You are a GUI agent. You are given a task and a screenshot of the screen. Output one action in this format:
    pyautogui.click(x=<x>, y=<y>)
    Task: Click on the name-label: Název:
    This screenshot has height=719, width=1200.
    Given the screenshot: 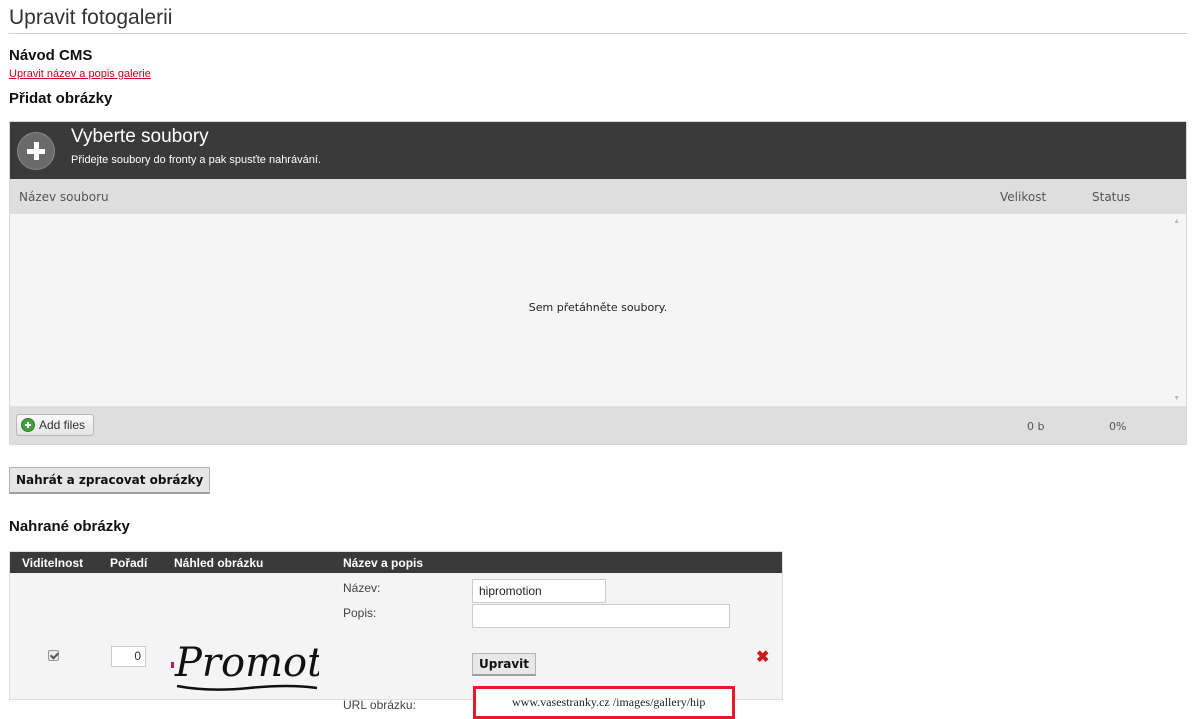 What is the action you would take?
    pyautogui.click(x=362, y=588)
    